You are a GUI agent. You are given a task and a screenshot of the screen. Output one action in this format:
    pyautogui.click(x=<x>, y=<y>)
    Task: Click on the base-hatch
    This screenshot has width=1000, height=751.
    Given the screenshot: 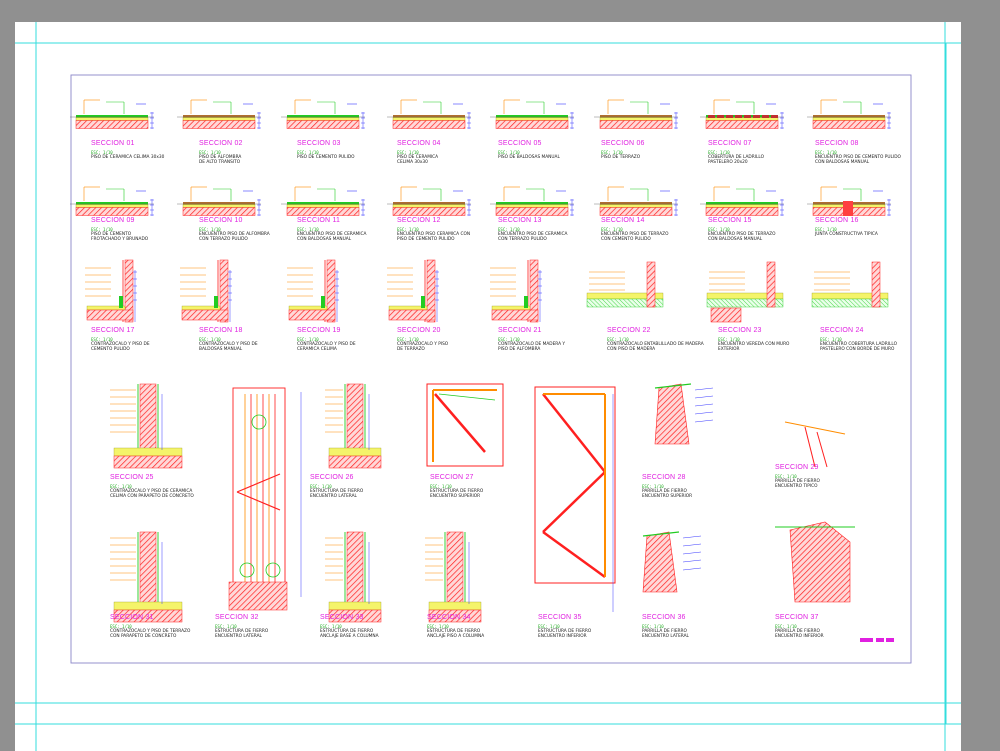 What is the action you would take?
    pyautogui.click(x=258, y=596)
    